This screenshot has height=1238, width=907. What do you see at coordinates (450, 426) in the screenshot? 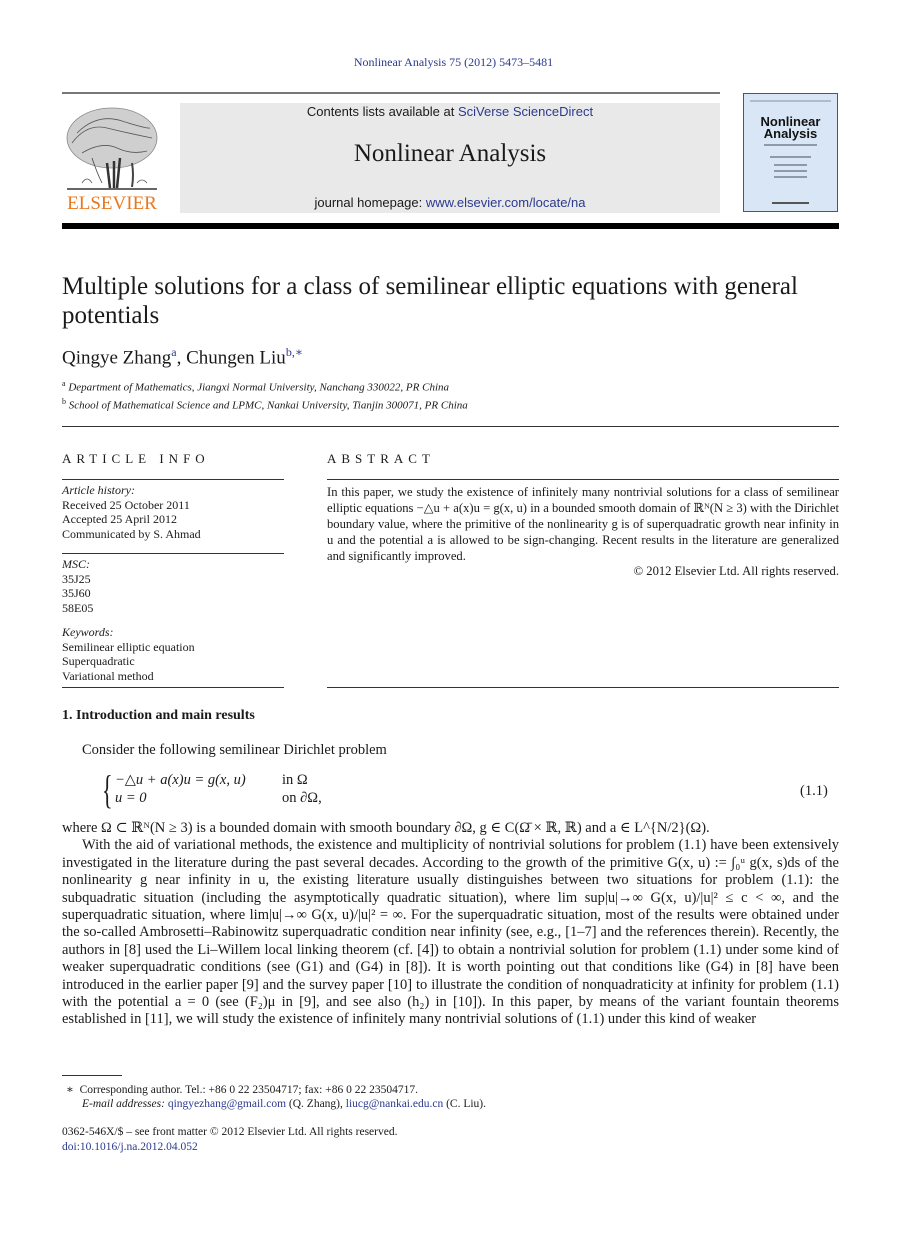
I see `section-rule` at bounding box center [450, 426].